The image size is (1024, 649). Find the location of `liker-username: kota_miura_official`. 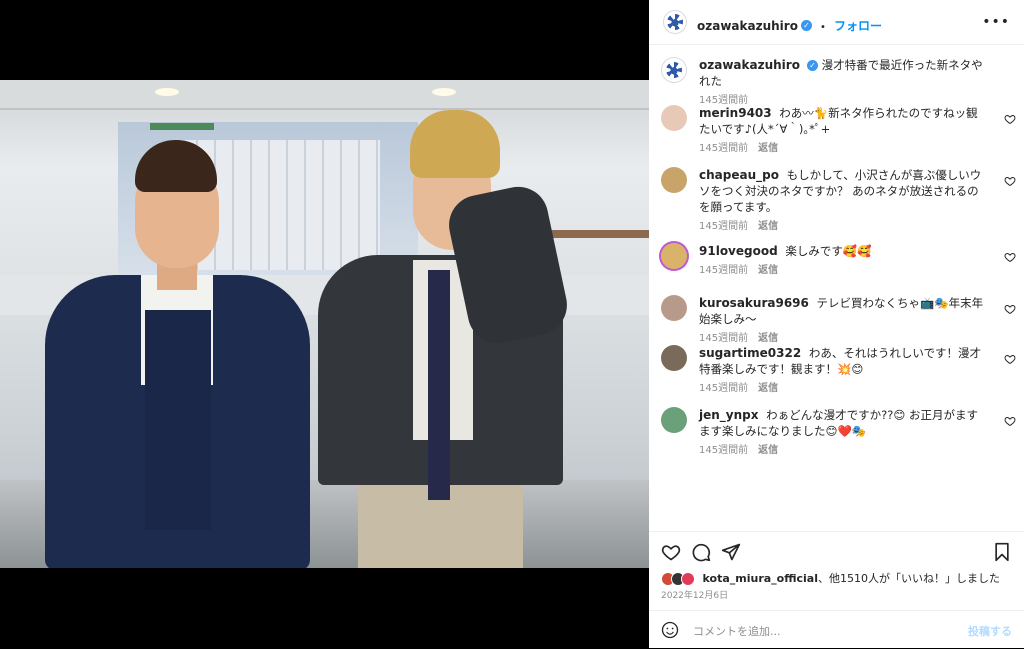

liker-username: kota_miura_official is located at coordinates (760, 578).